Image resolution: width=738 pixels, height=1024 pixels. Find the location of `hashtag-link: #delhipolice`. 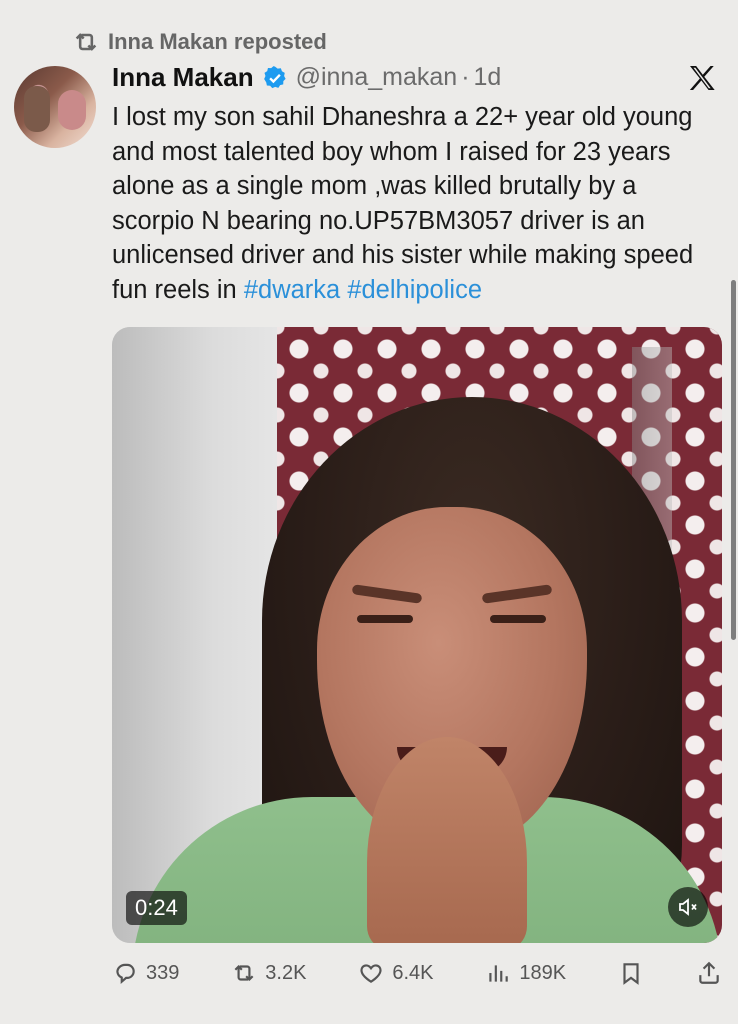

hashtag-link: #delhipolice is located at coordinates (414, 290).